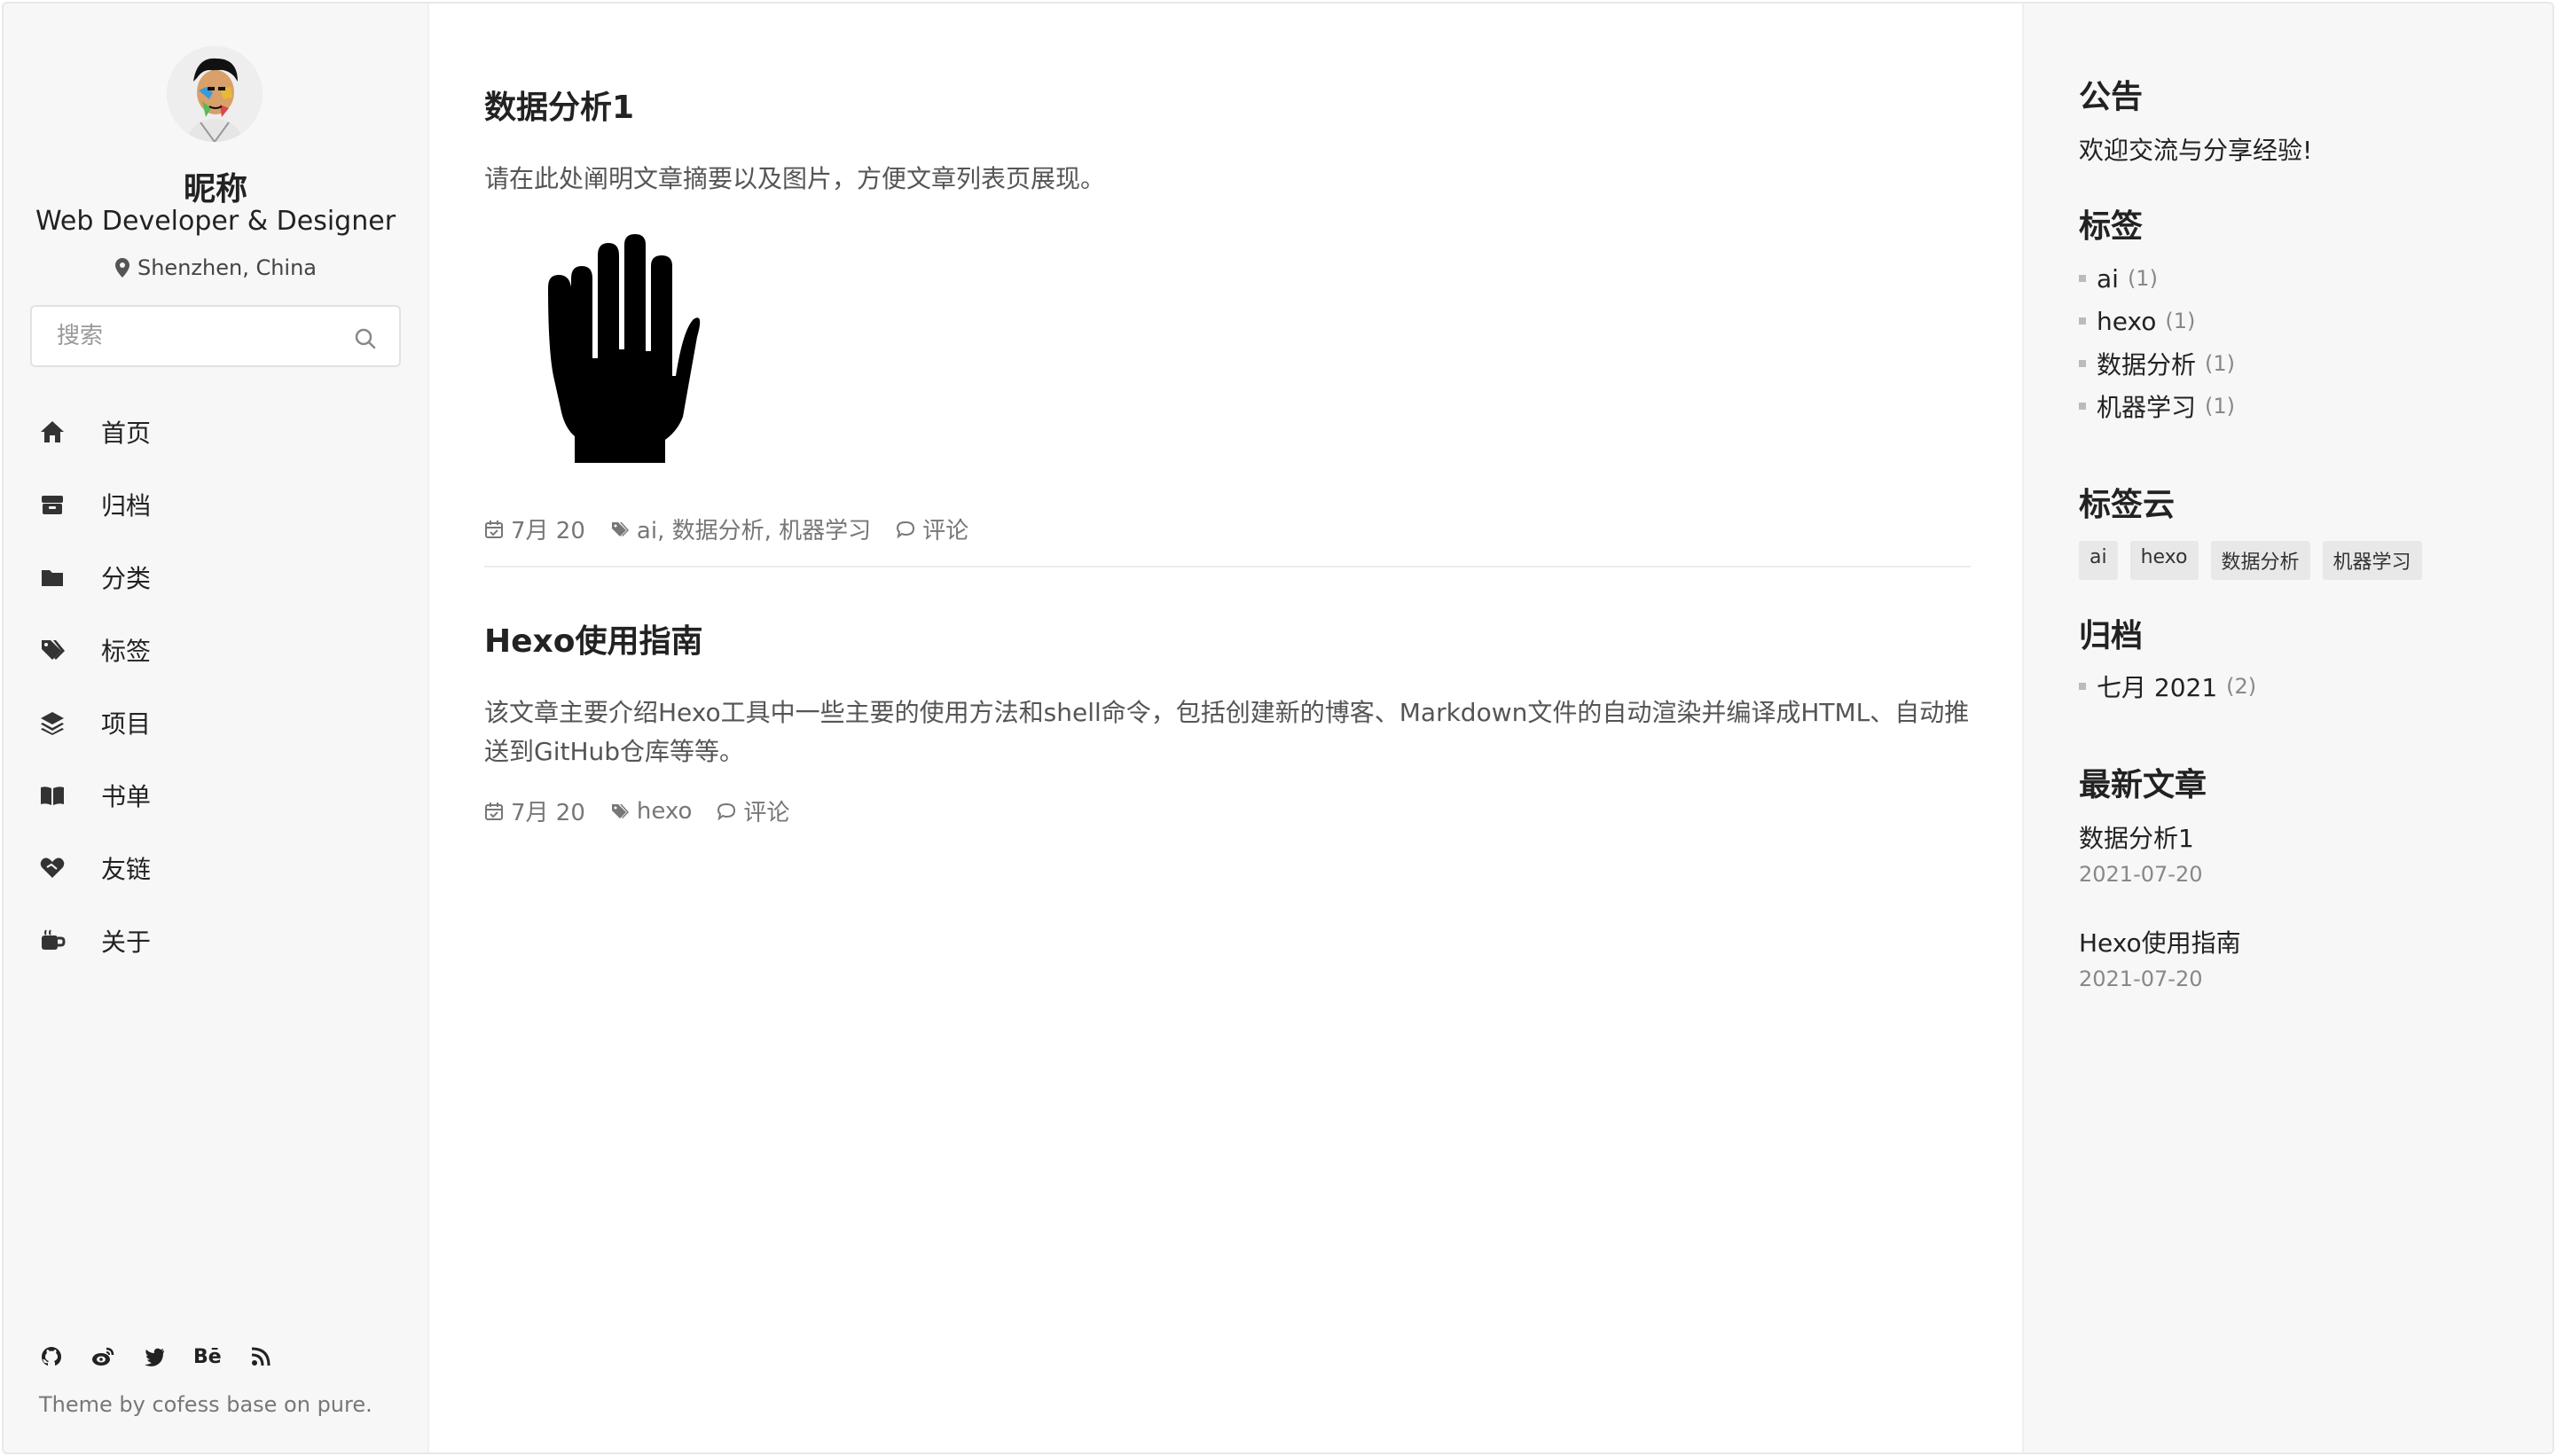  I want to click on nav-item-label: 标签, so click(126, 651).